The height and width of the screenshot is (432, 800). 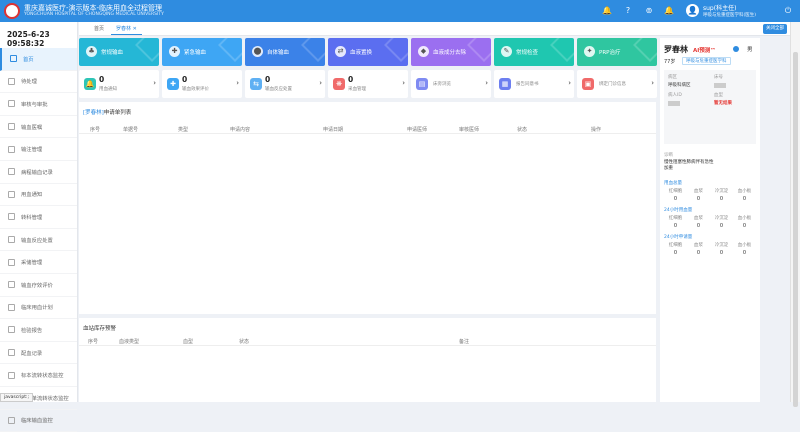 What do you see at coordinates (285, 84) in the screenshot?
I see `stat-card: ⇆0输血反应处置›` at bounding box center [285, 84].